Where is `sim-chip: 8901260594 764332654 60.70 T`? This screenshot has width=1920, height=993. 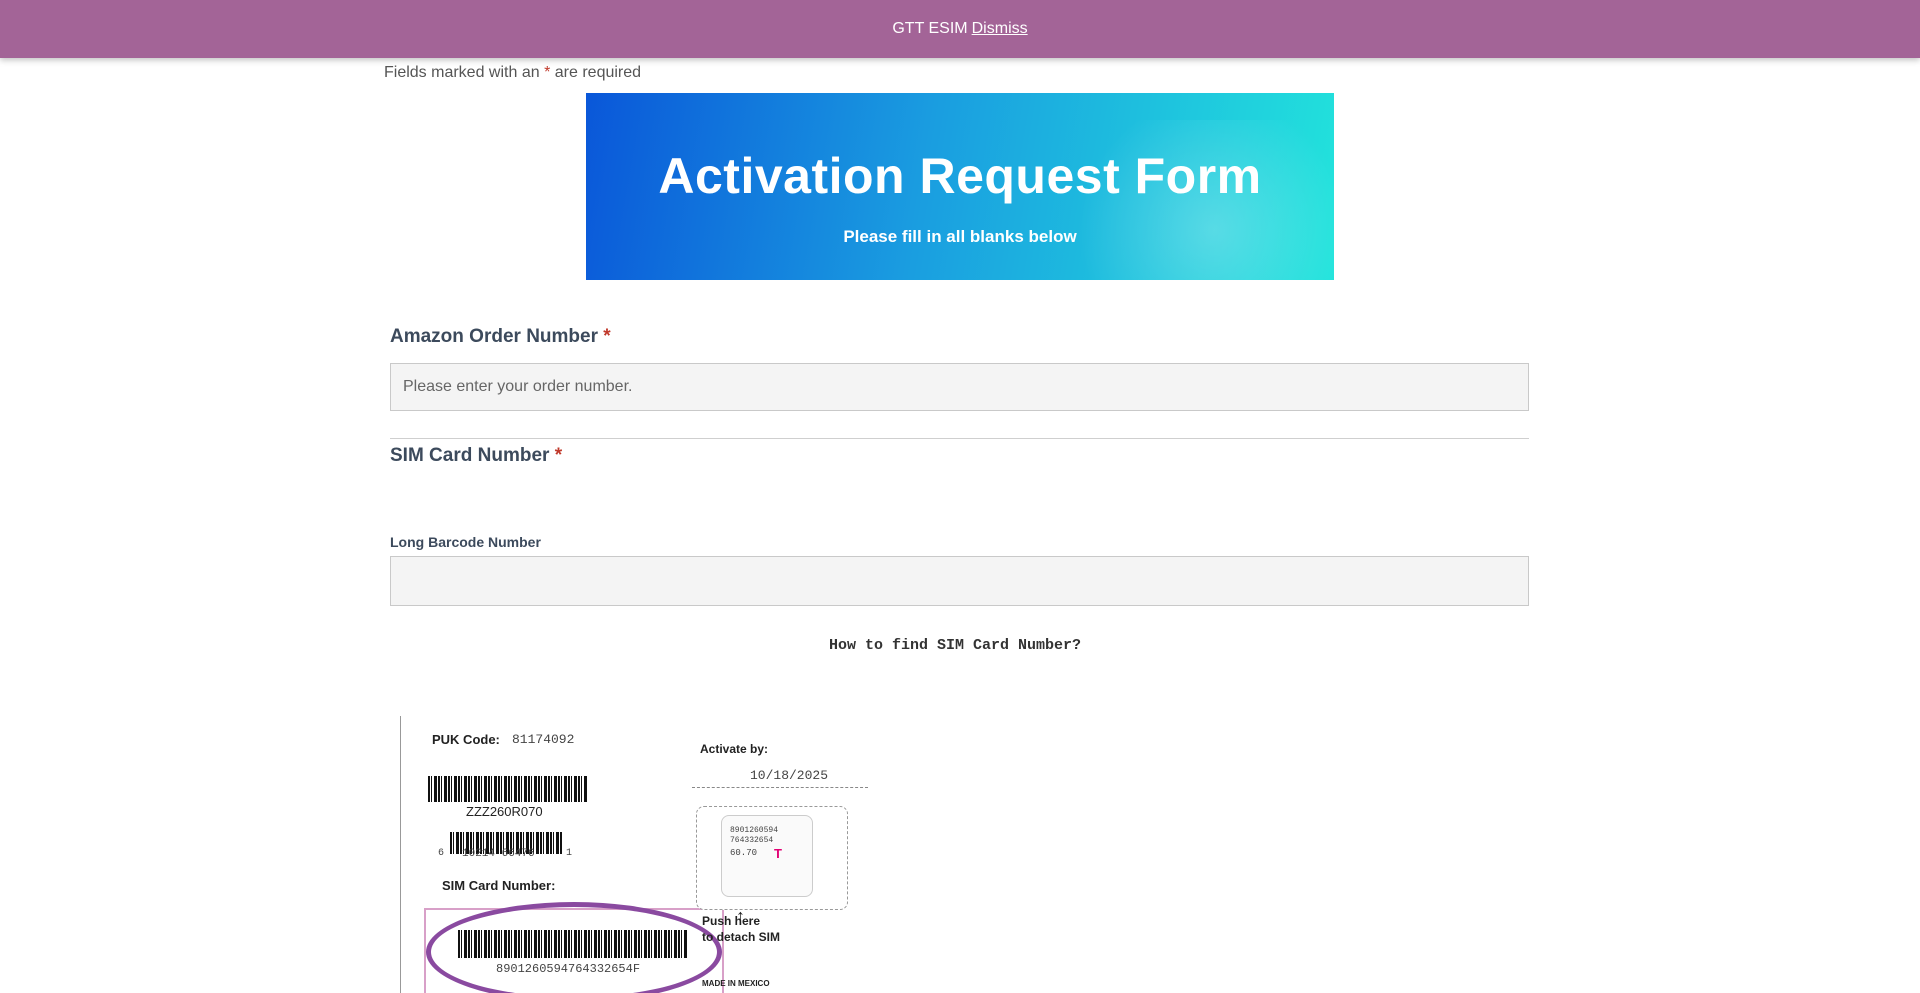 sim-chip: 8901260594 764332654 60.70 T is located at coordinates (767, 856).